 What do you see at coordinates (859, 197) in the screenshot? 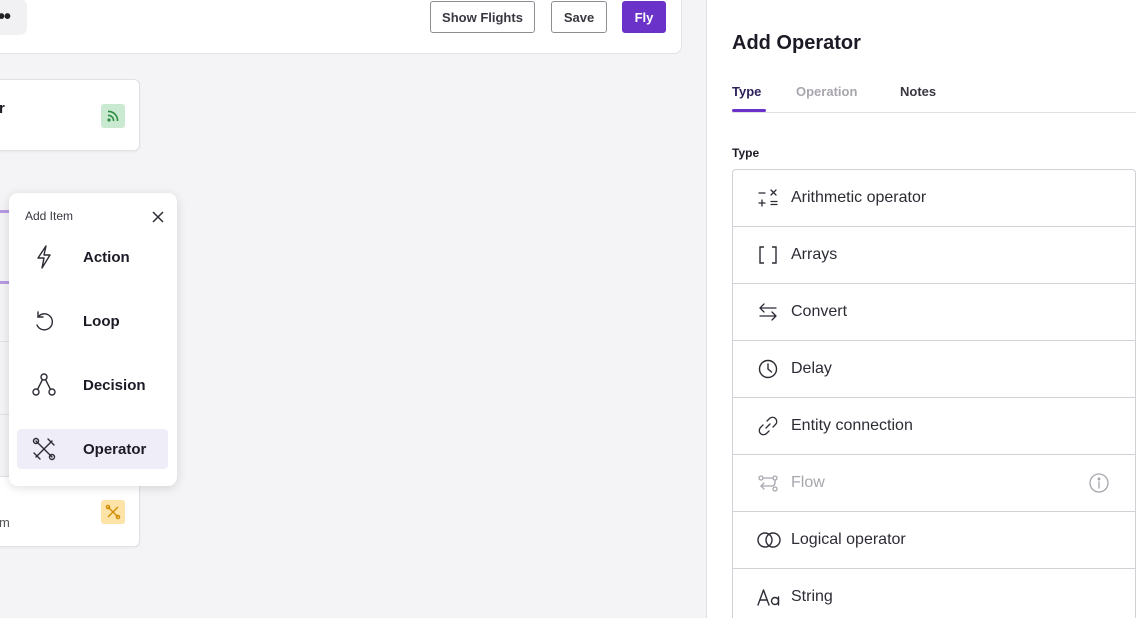
I see `type-option-label: Arithmetic operator` at bounding box center [859, 197].